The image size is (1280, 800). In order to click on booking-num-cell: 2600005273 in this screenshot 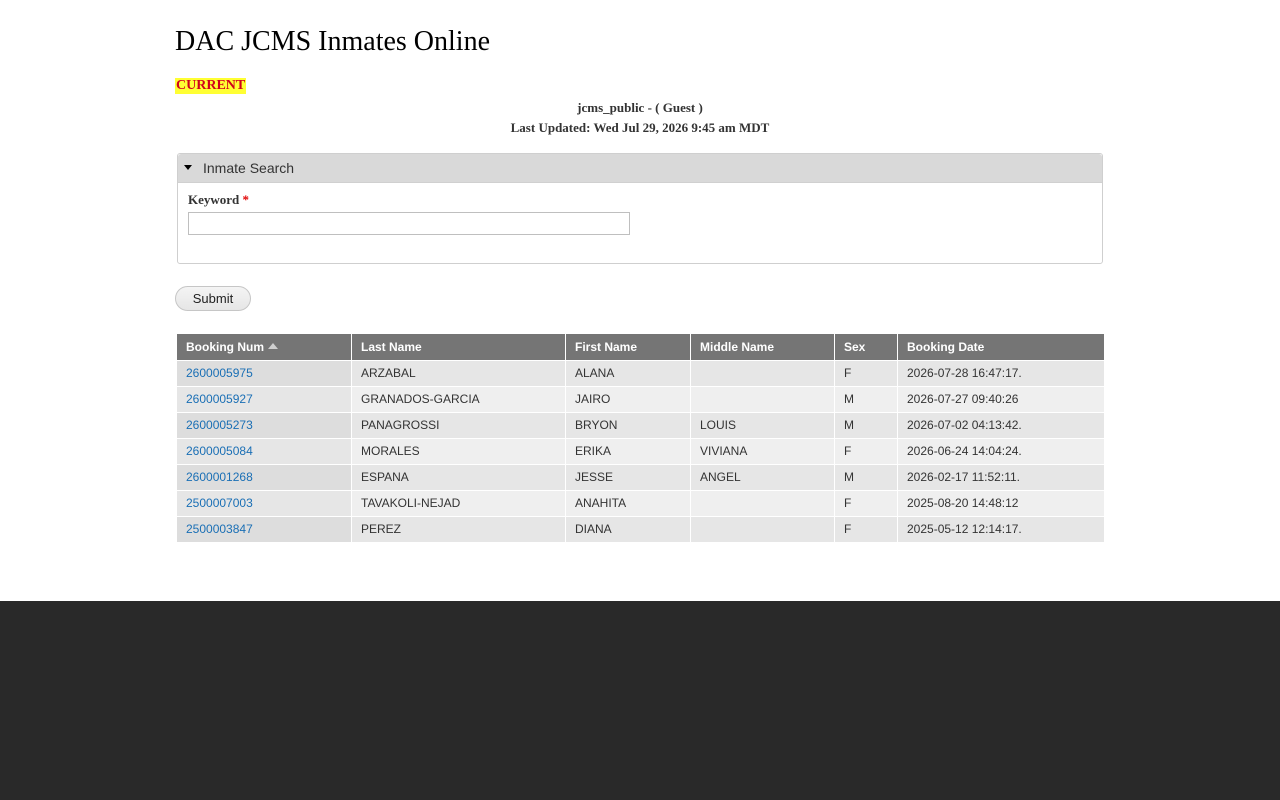, I will do `click(264, 425)`.